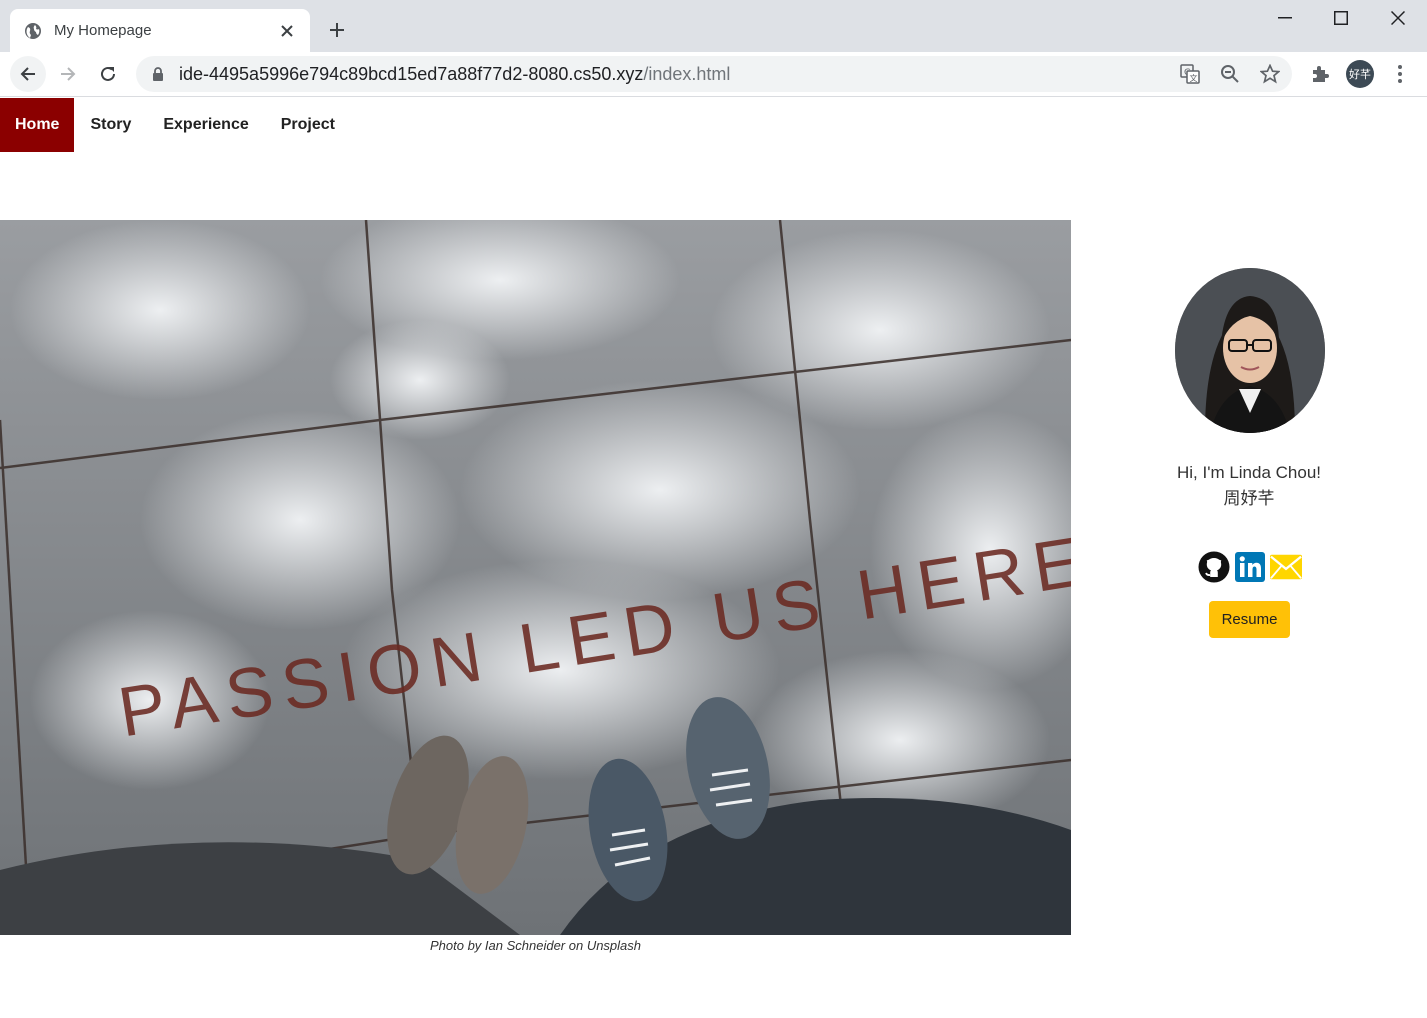  Describe the element at coordinates (110, 125) in the screenshot. I see `nav-story: Story` at that location.